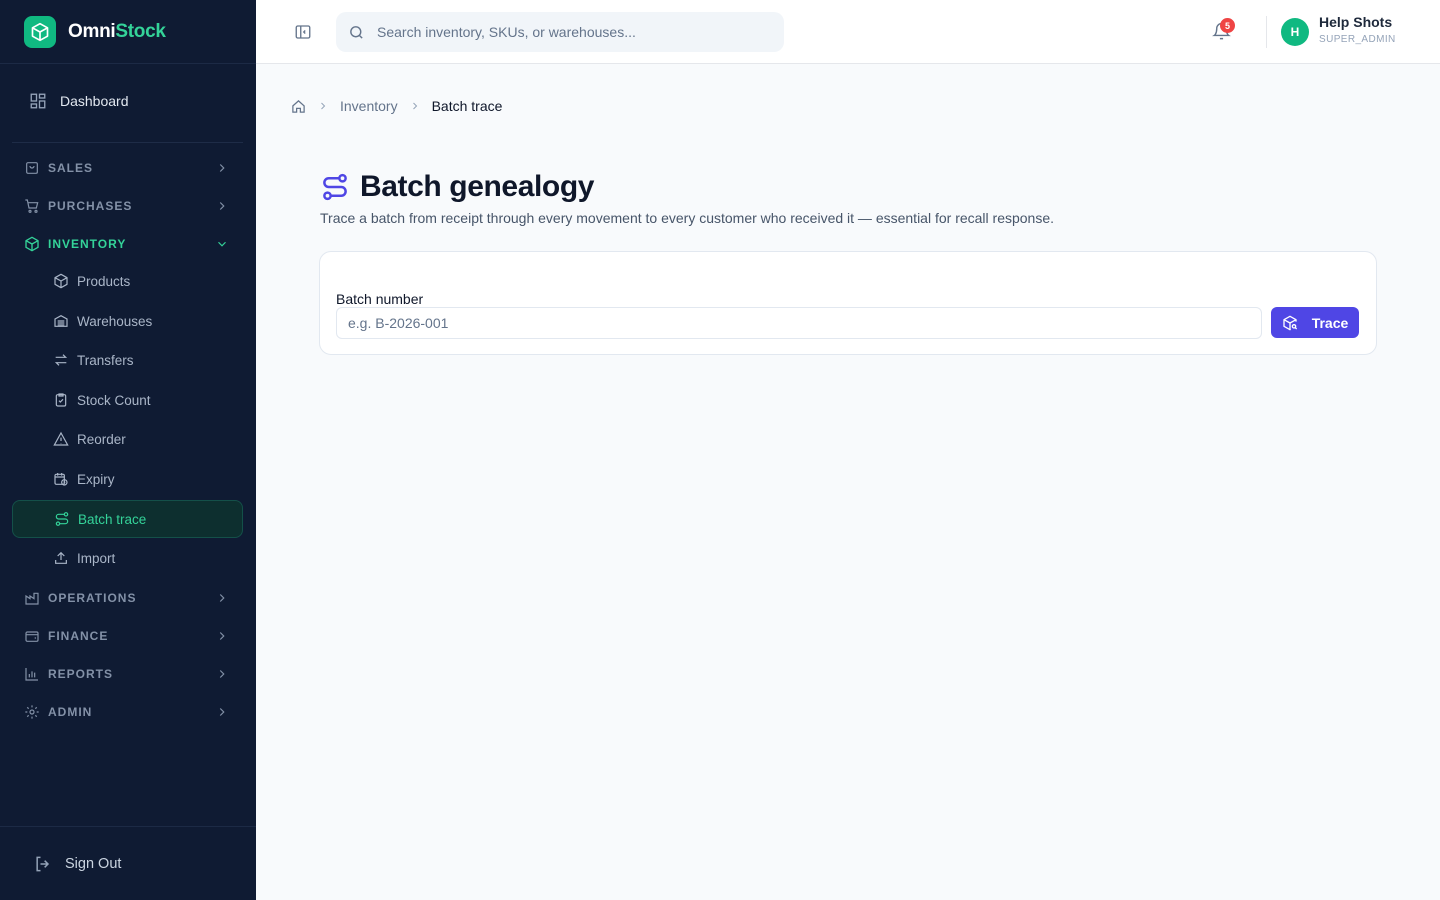 The image size is (1440, 900). Describe the element at coordinates (127, 636) in the screenshot. I see `sidebar-section-finance: FINANCE` at that location.